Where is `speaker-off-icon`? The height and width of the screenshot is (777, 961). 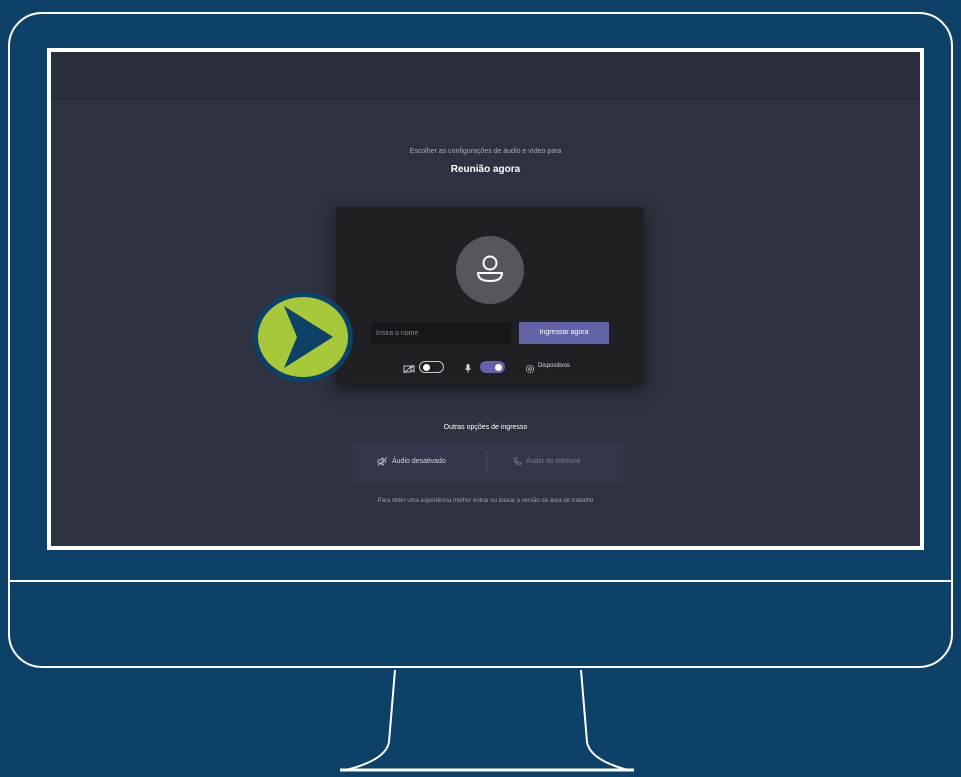 speaker-off-icon is located at coordinates (382, 461).